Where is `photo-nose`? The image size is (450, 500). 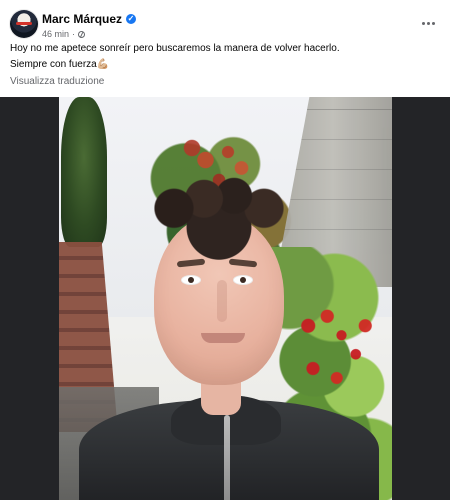
photo-nose is located at coordinates (222, 301).